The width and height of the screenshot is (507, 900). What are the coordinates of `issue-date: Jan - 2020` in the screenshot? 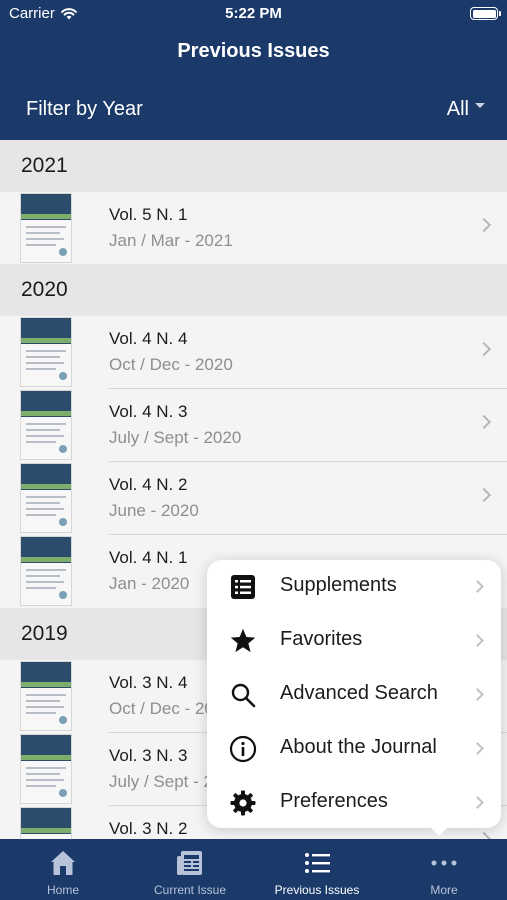 It's located at (149, 583).